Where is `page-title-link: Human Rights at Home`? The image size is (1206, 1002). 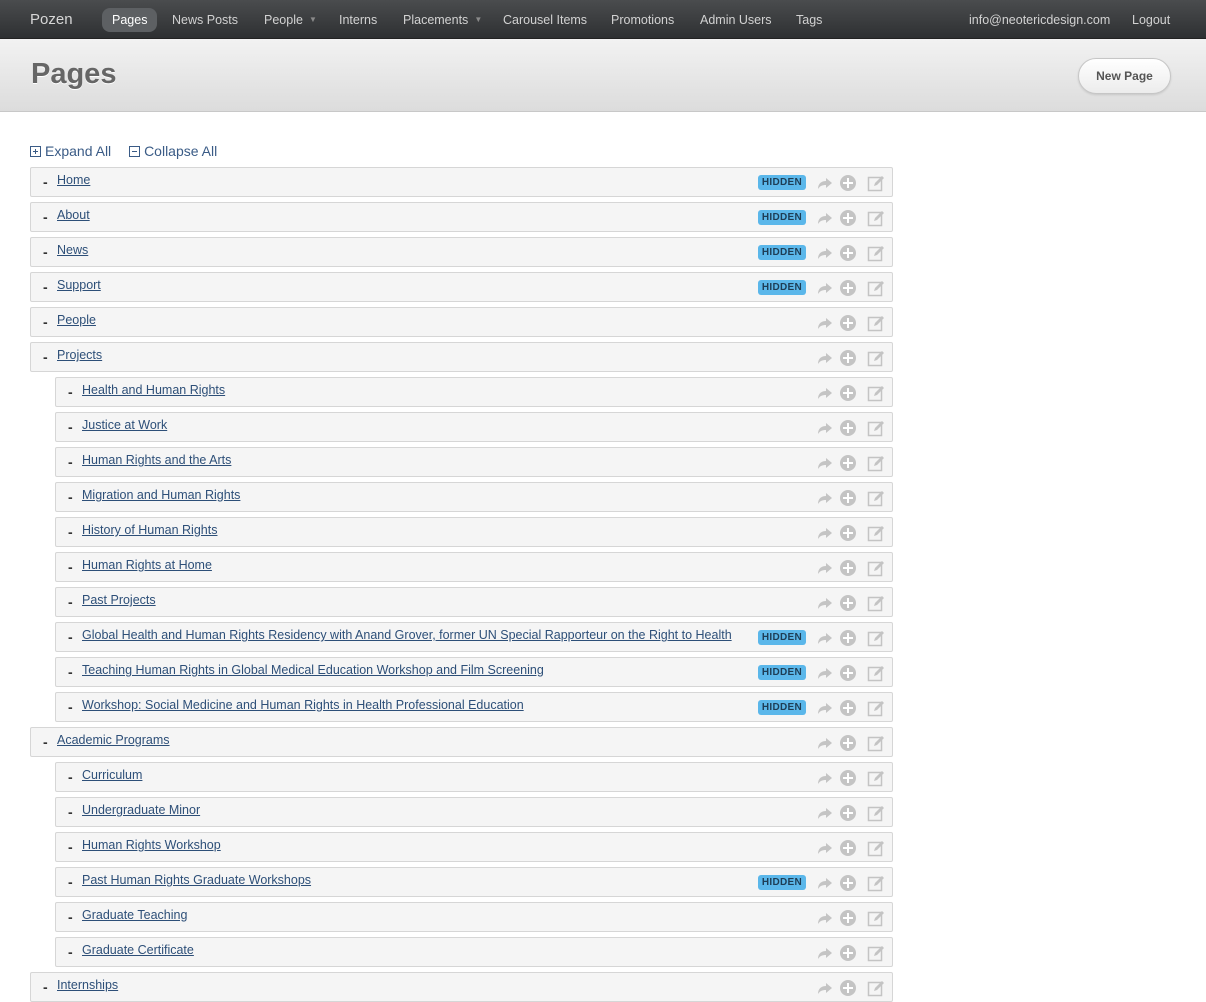
page-title-link: Human Rights at Home is located at coordinates (147, 565).